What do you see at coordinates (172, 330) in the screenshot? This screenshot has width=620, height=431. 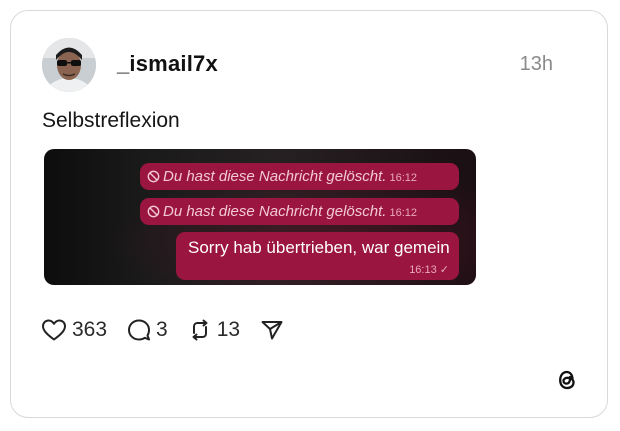 I see `post-actions: 363 3 13` at bounding box center [172, 330].